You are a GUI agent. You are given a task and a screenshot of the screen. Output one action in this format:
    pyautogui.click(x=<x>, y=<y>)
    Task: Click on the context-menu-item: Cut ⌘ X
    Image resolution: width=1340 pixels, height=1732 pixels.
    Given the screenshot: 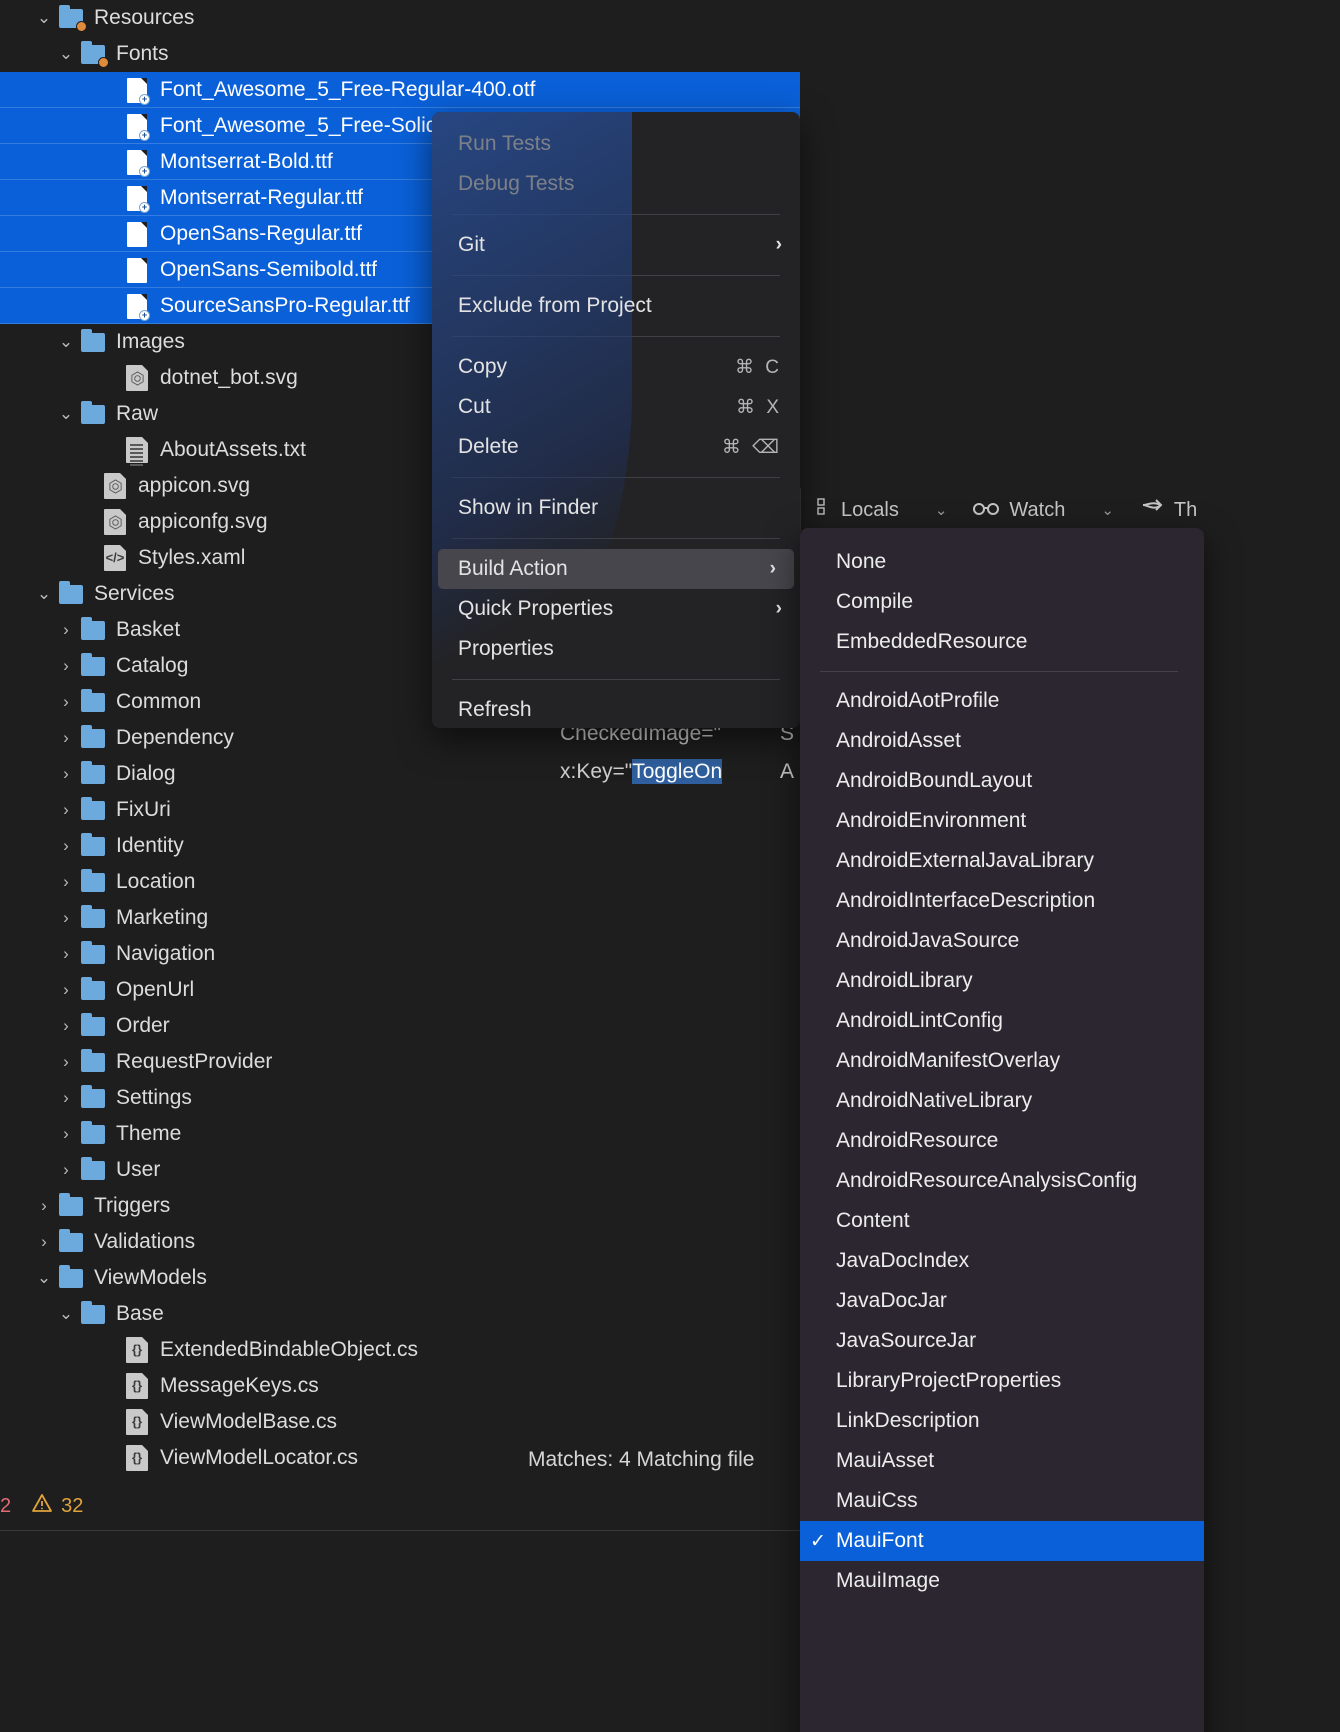 What is the action you would take?
    pyautogui.click(x=616, y=407)
    